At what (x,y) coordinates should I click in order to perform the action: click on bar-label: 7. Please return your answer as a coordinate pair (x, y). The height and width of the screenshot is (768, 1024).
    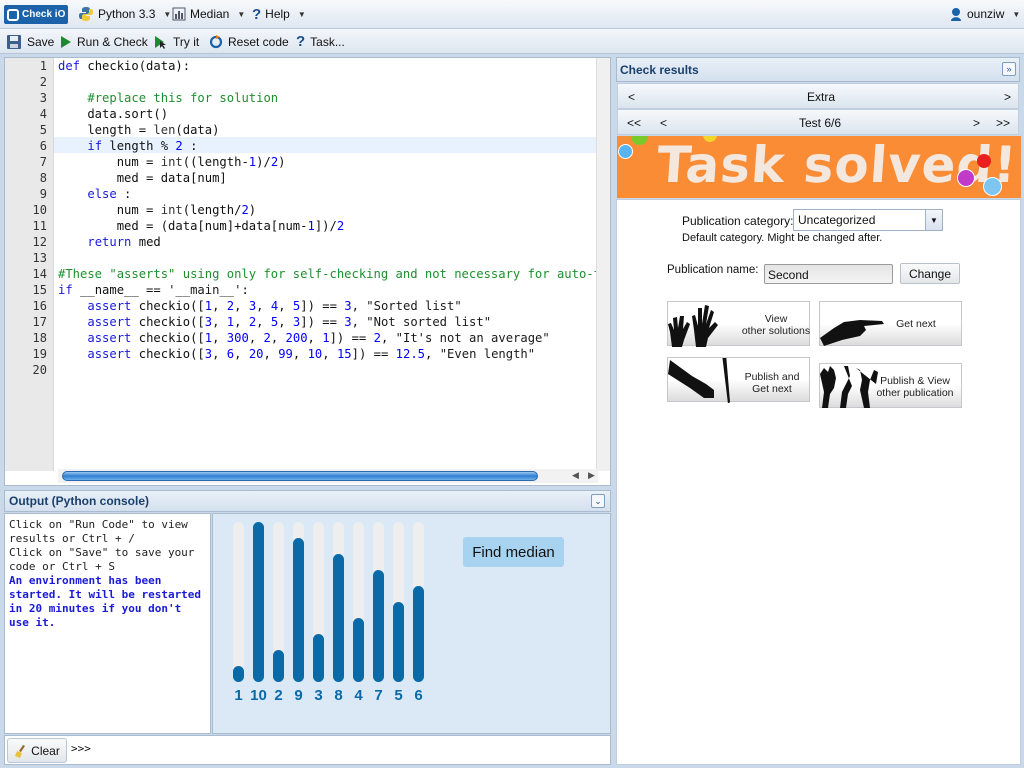
    Looking at the image, I should click on (378, 695).